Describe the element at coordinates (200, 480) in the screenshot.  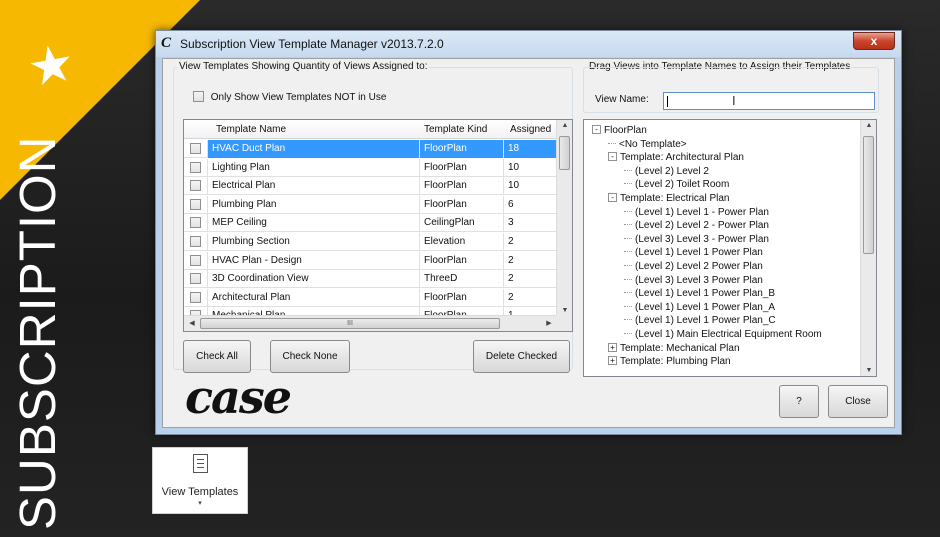
I see `view-templates-ribbon-button: View Templates ▾` at that location.